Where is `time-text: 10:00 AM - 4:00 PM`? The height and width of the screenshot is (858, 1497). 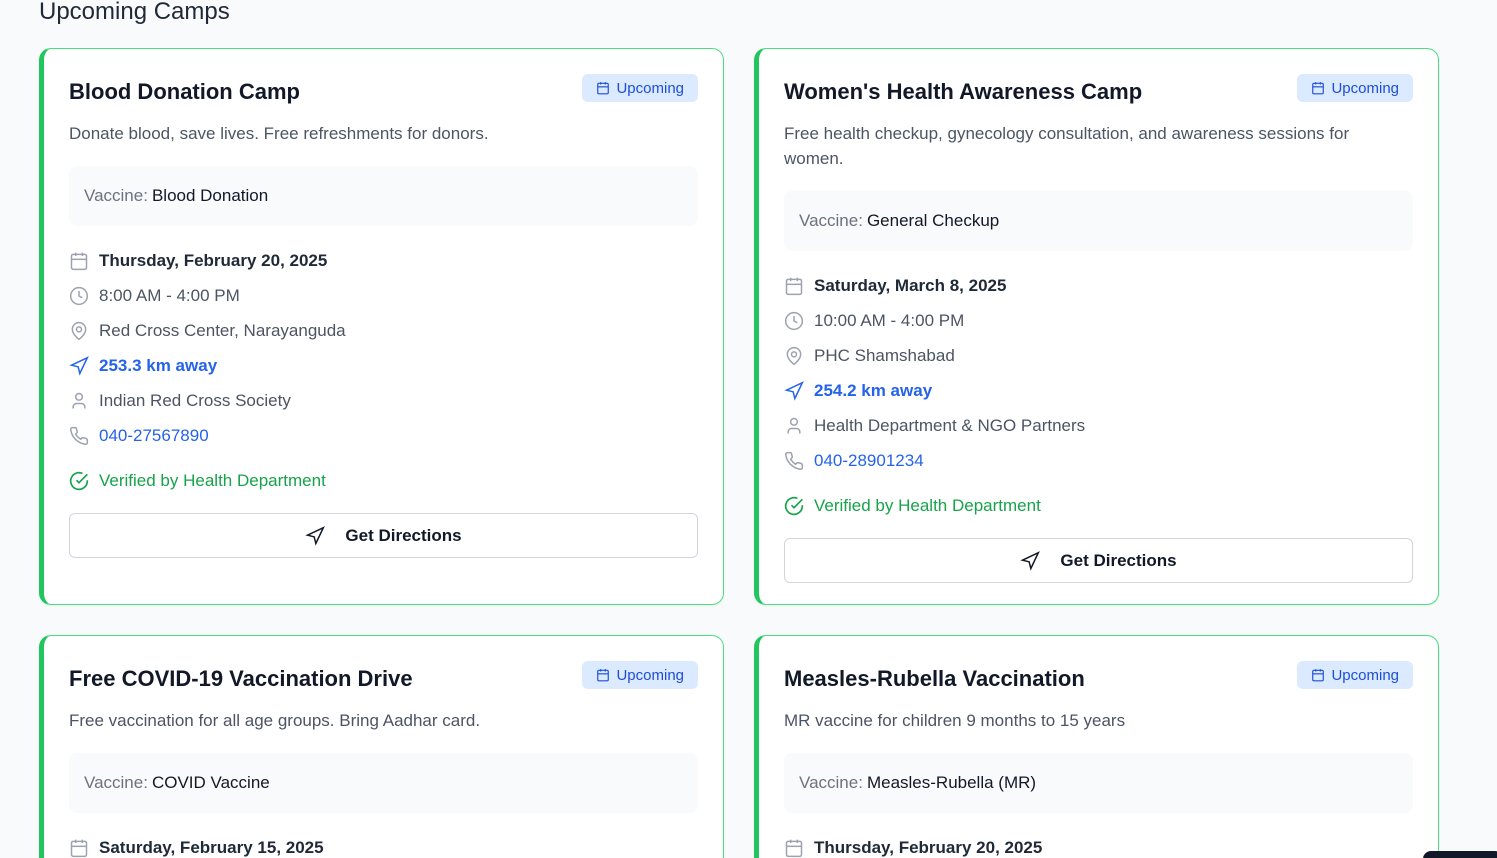 time-text: 10:00 AM - 4:00 PM is located at coordinates (889, 320).